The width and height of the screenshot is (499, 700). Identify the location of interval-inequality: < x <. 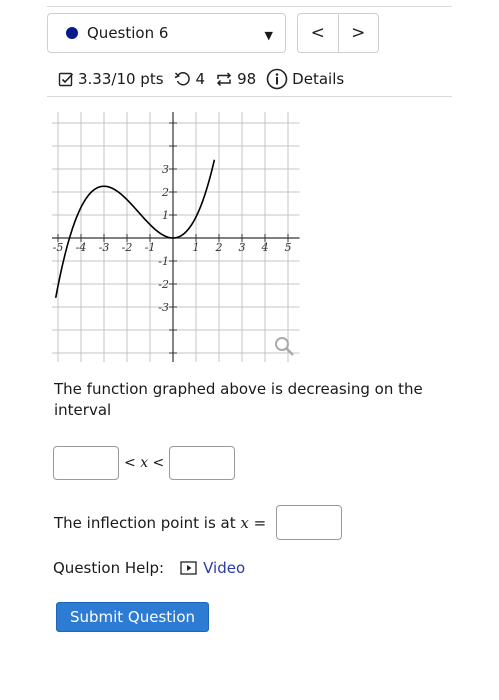
(144, 463).